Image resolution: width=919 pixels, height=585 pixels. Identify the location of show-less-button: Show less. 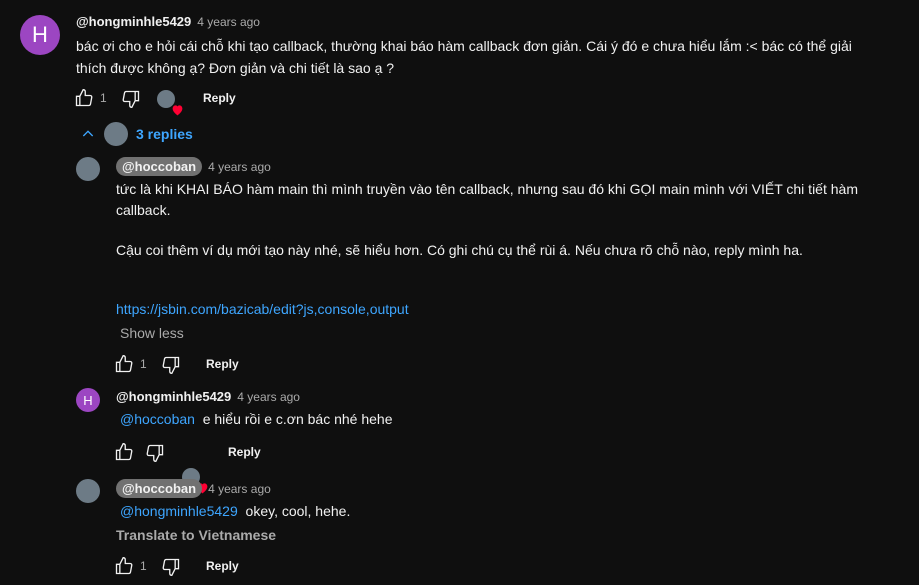
(152, 333).